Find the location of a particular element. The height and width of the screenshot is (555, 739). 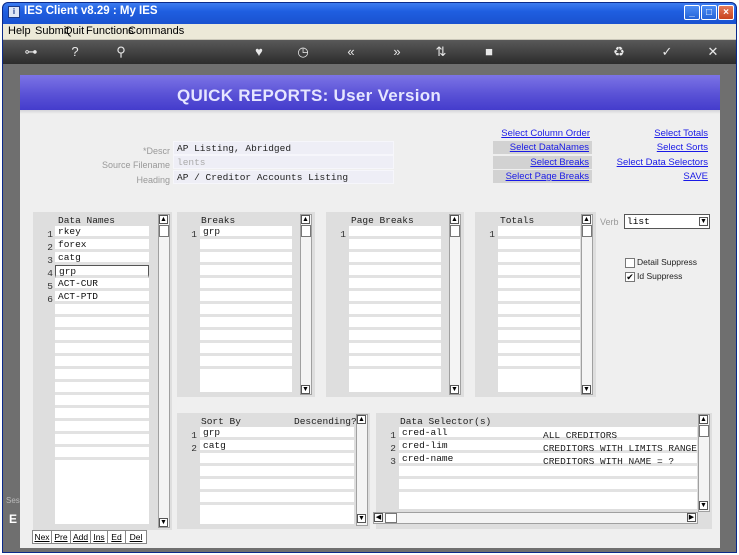

key-icon: ⊶ is located at coordinates (31, 52).